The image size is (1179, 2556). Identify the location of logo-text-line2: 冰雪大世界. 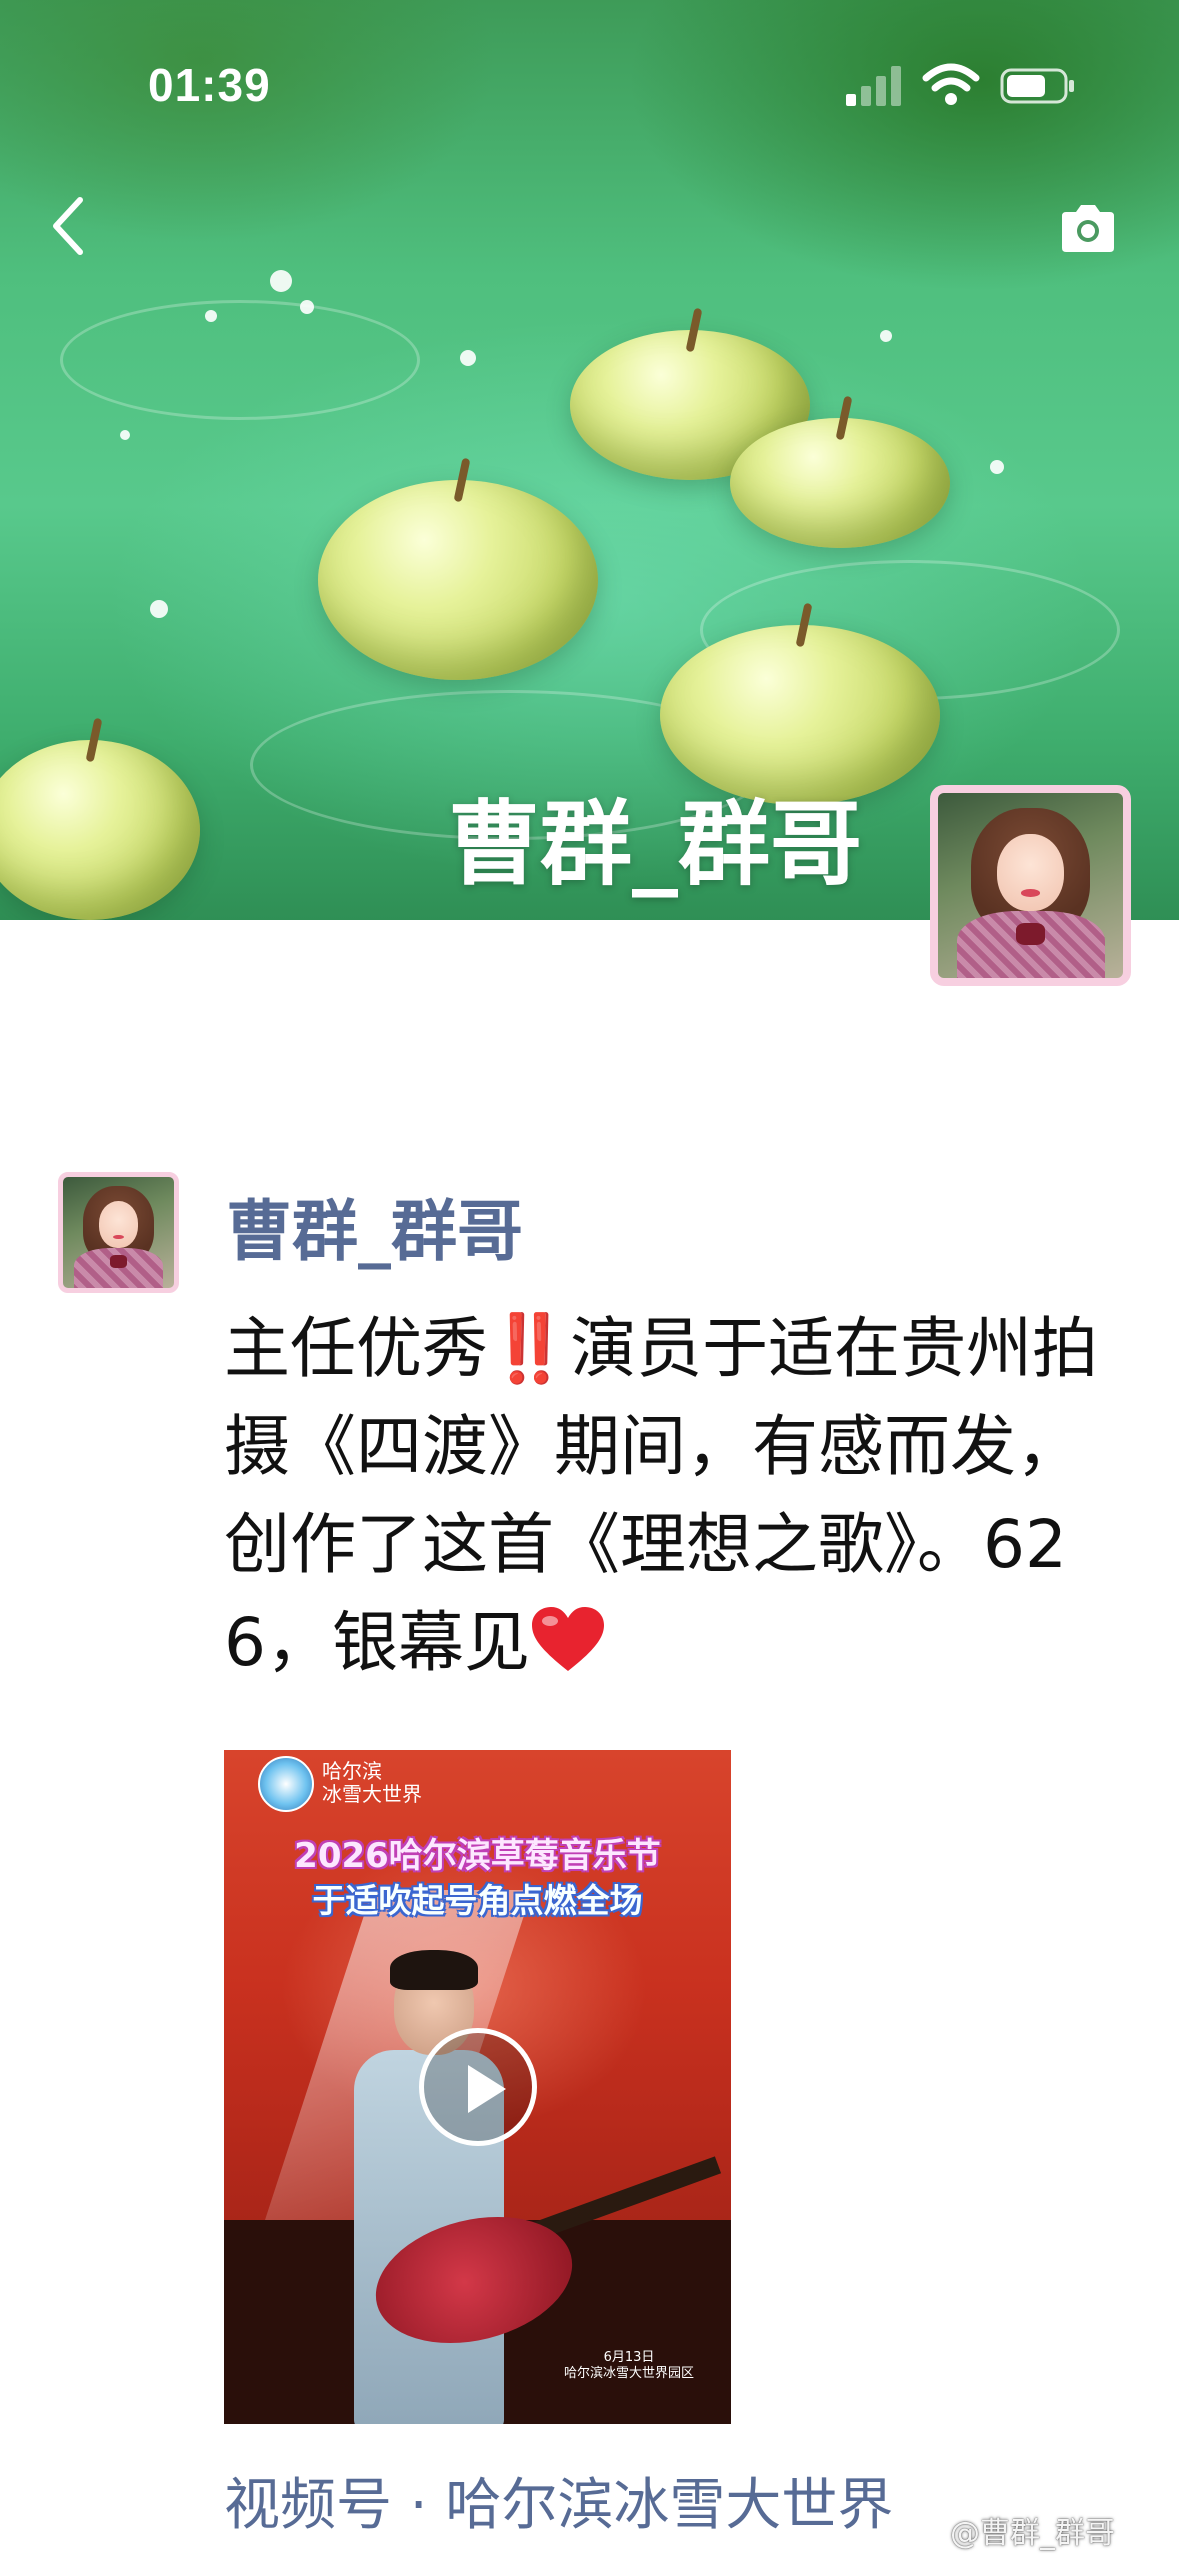
(372, 1794).